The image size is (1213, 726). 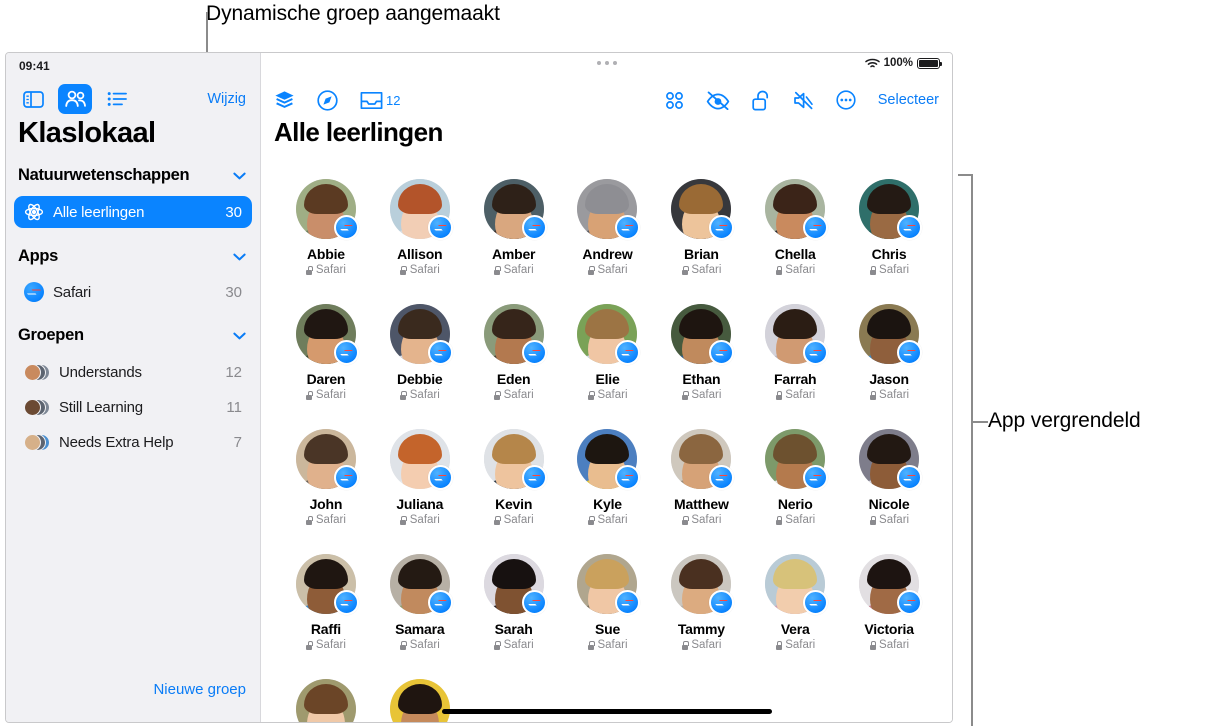 What do you see at coordinates (889, 504) in the screenshot?
I see `student-name: Nicole` at bounding box center [889, 504].